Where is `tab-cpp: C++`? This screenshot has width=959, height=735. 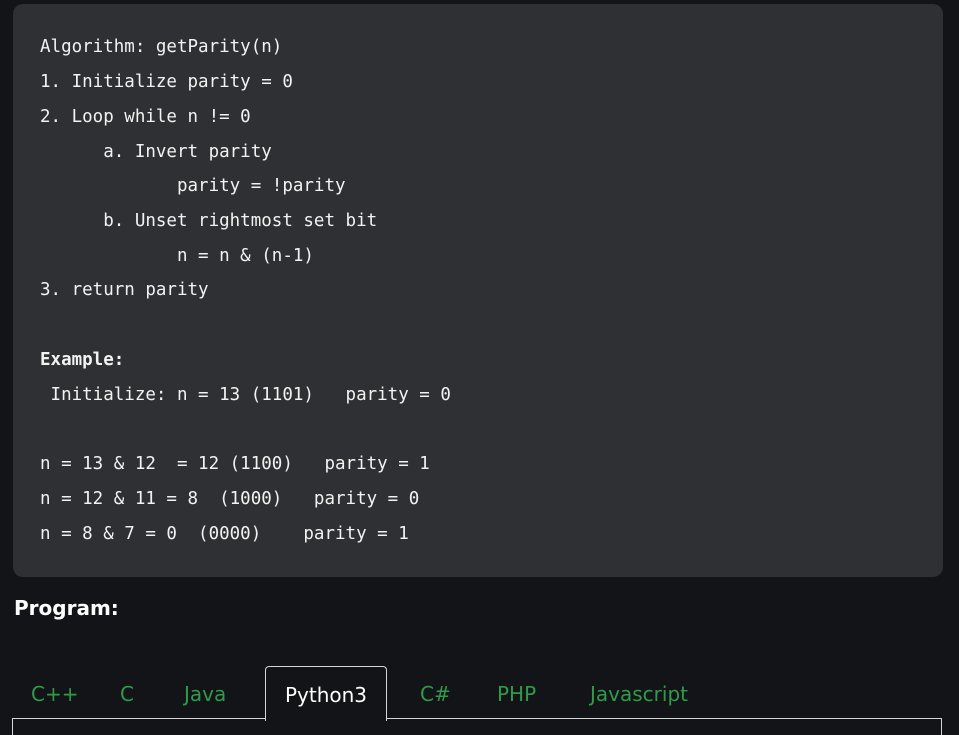 tab-cpp: C++ is located at coordinates (54, 693).